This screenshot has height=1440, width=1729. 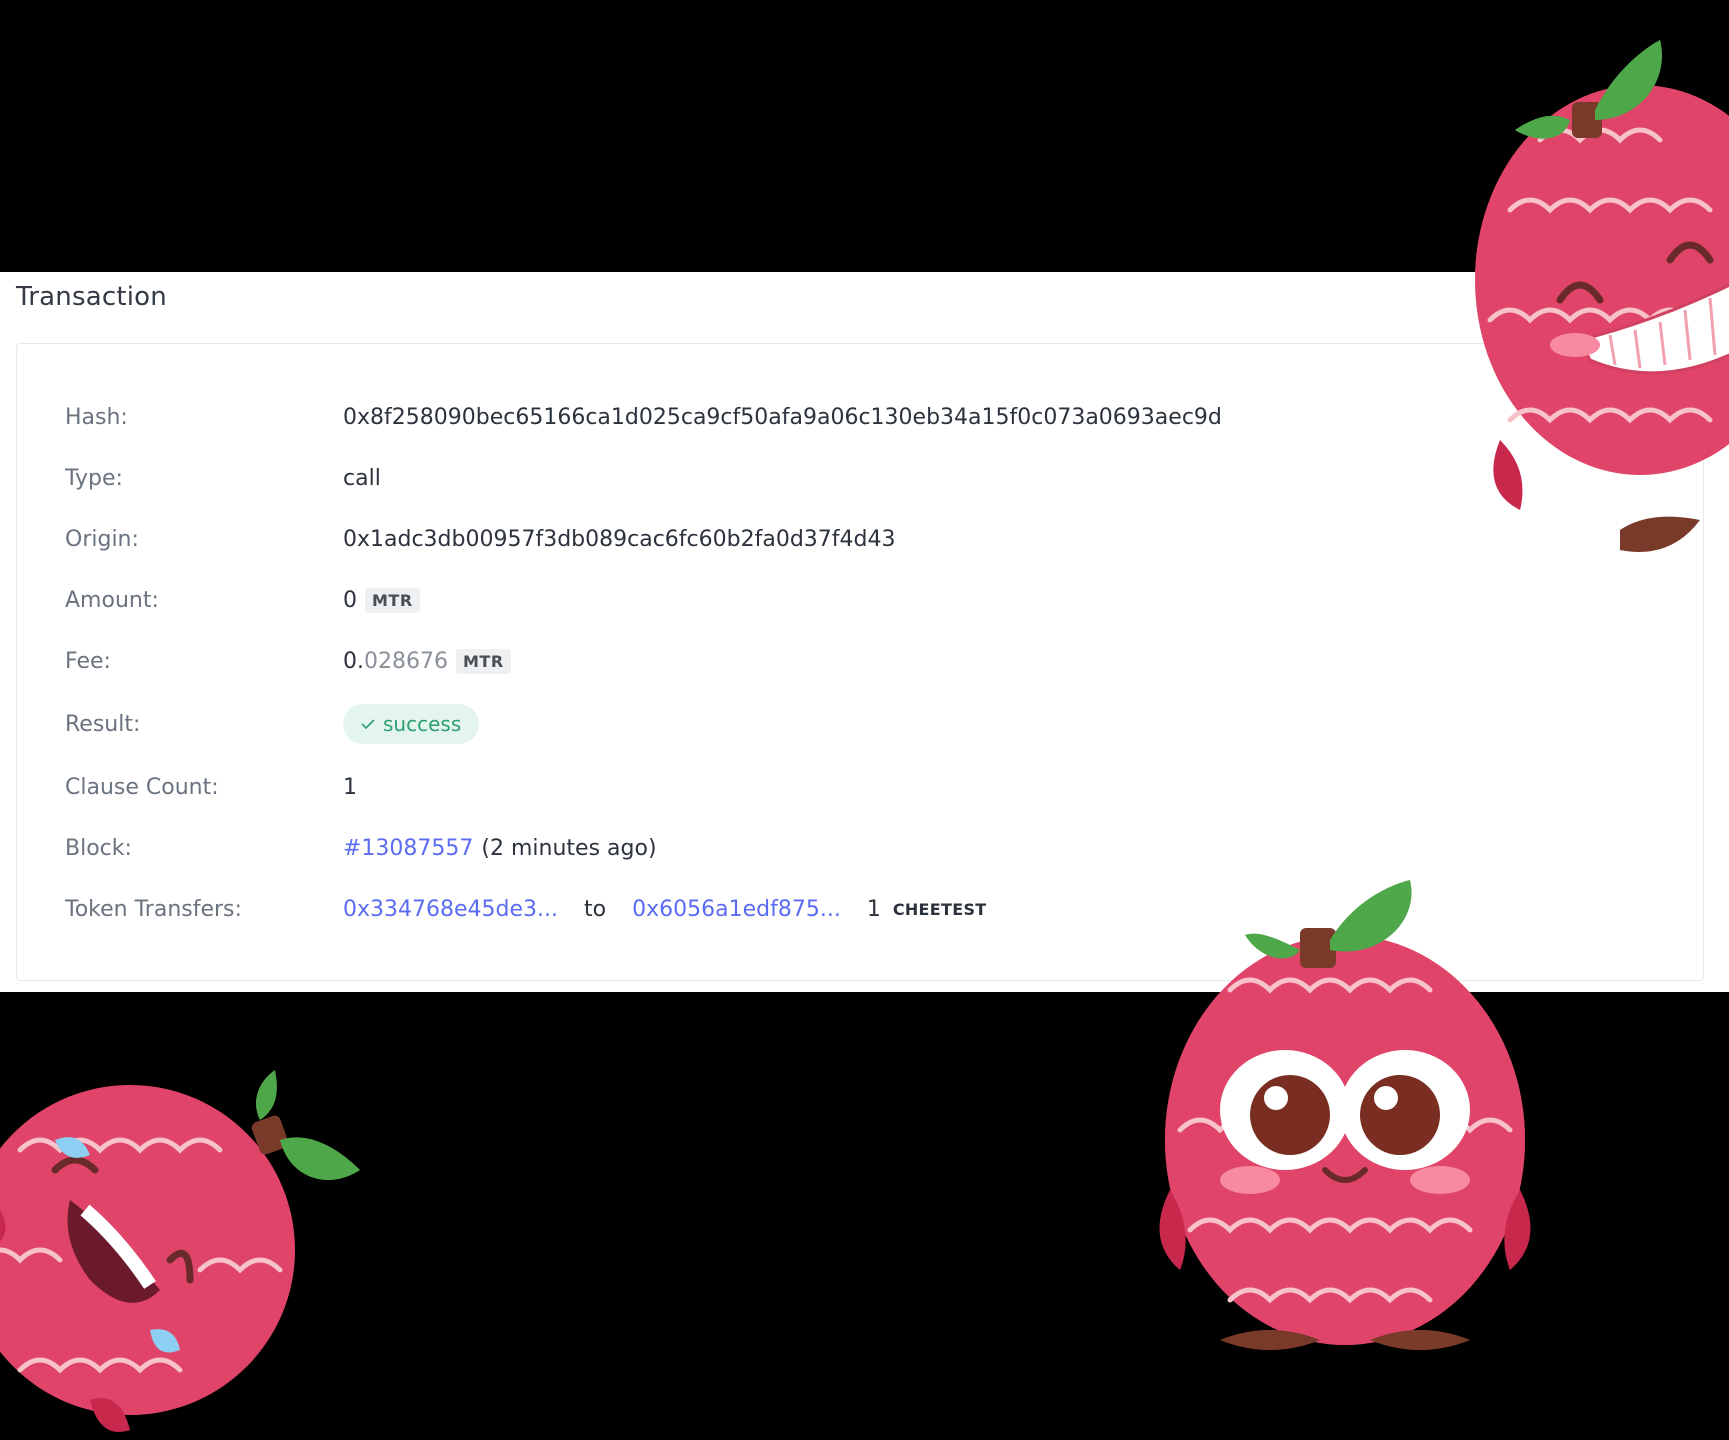 I want to click on fee-label: Fee:, so click(x=88, y=661).